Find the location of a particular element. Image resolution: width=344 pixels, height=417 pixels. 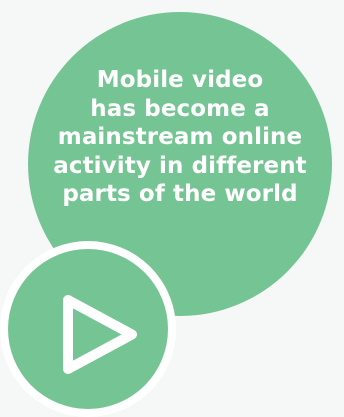

headline-line-3: mainstream online is located at coordinates (180, 137).